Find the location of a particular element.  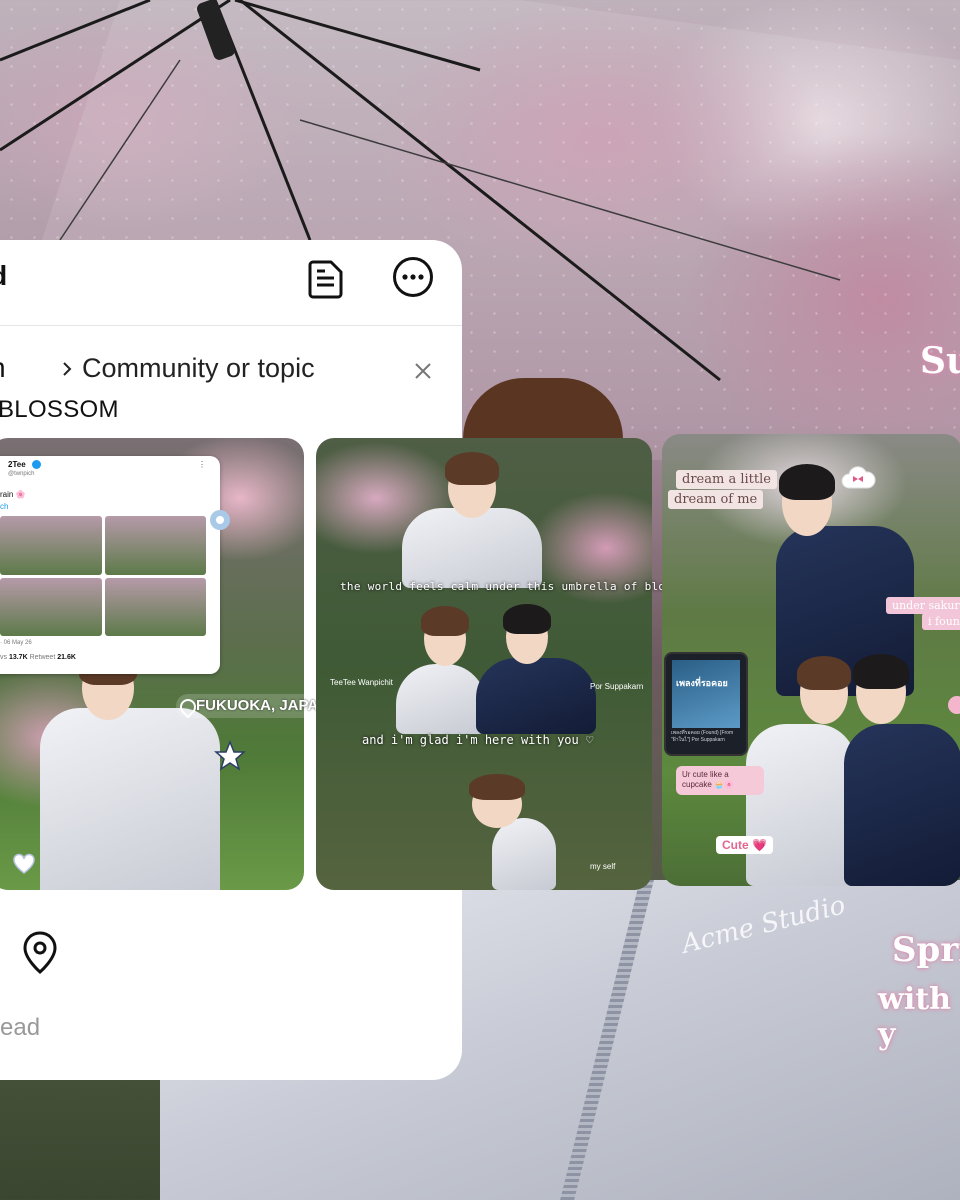

tweet-more-icon: ⋮ is located at coordinates (202, 464).